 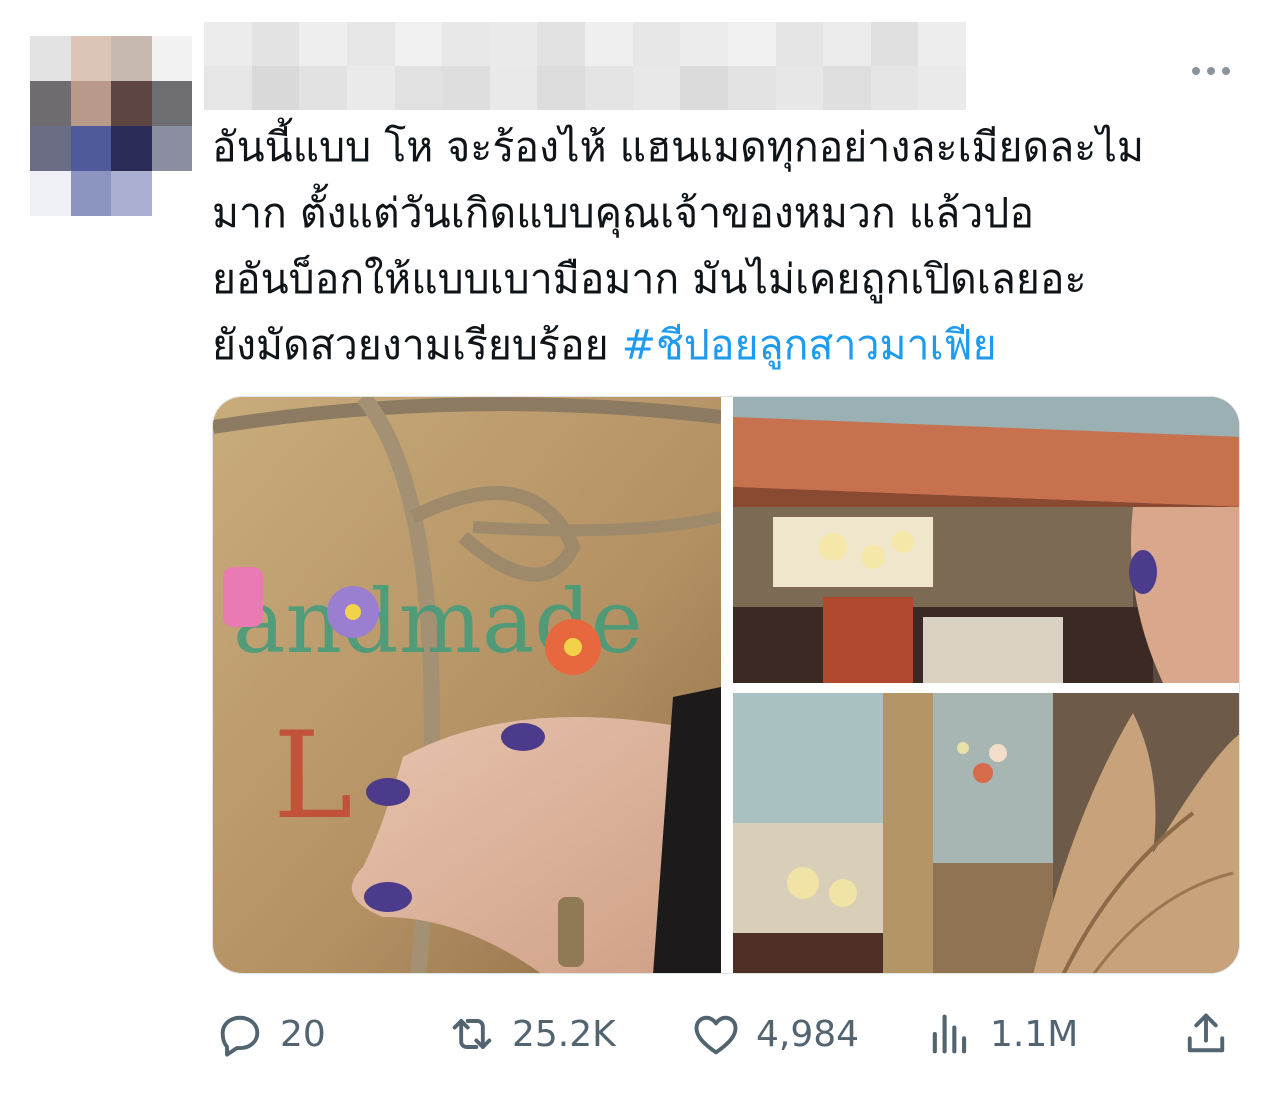 I want to click on share-button, so click(x=1206, y=1034).